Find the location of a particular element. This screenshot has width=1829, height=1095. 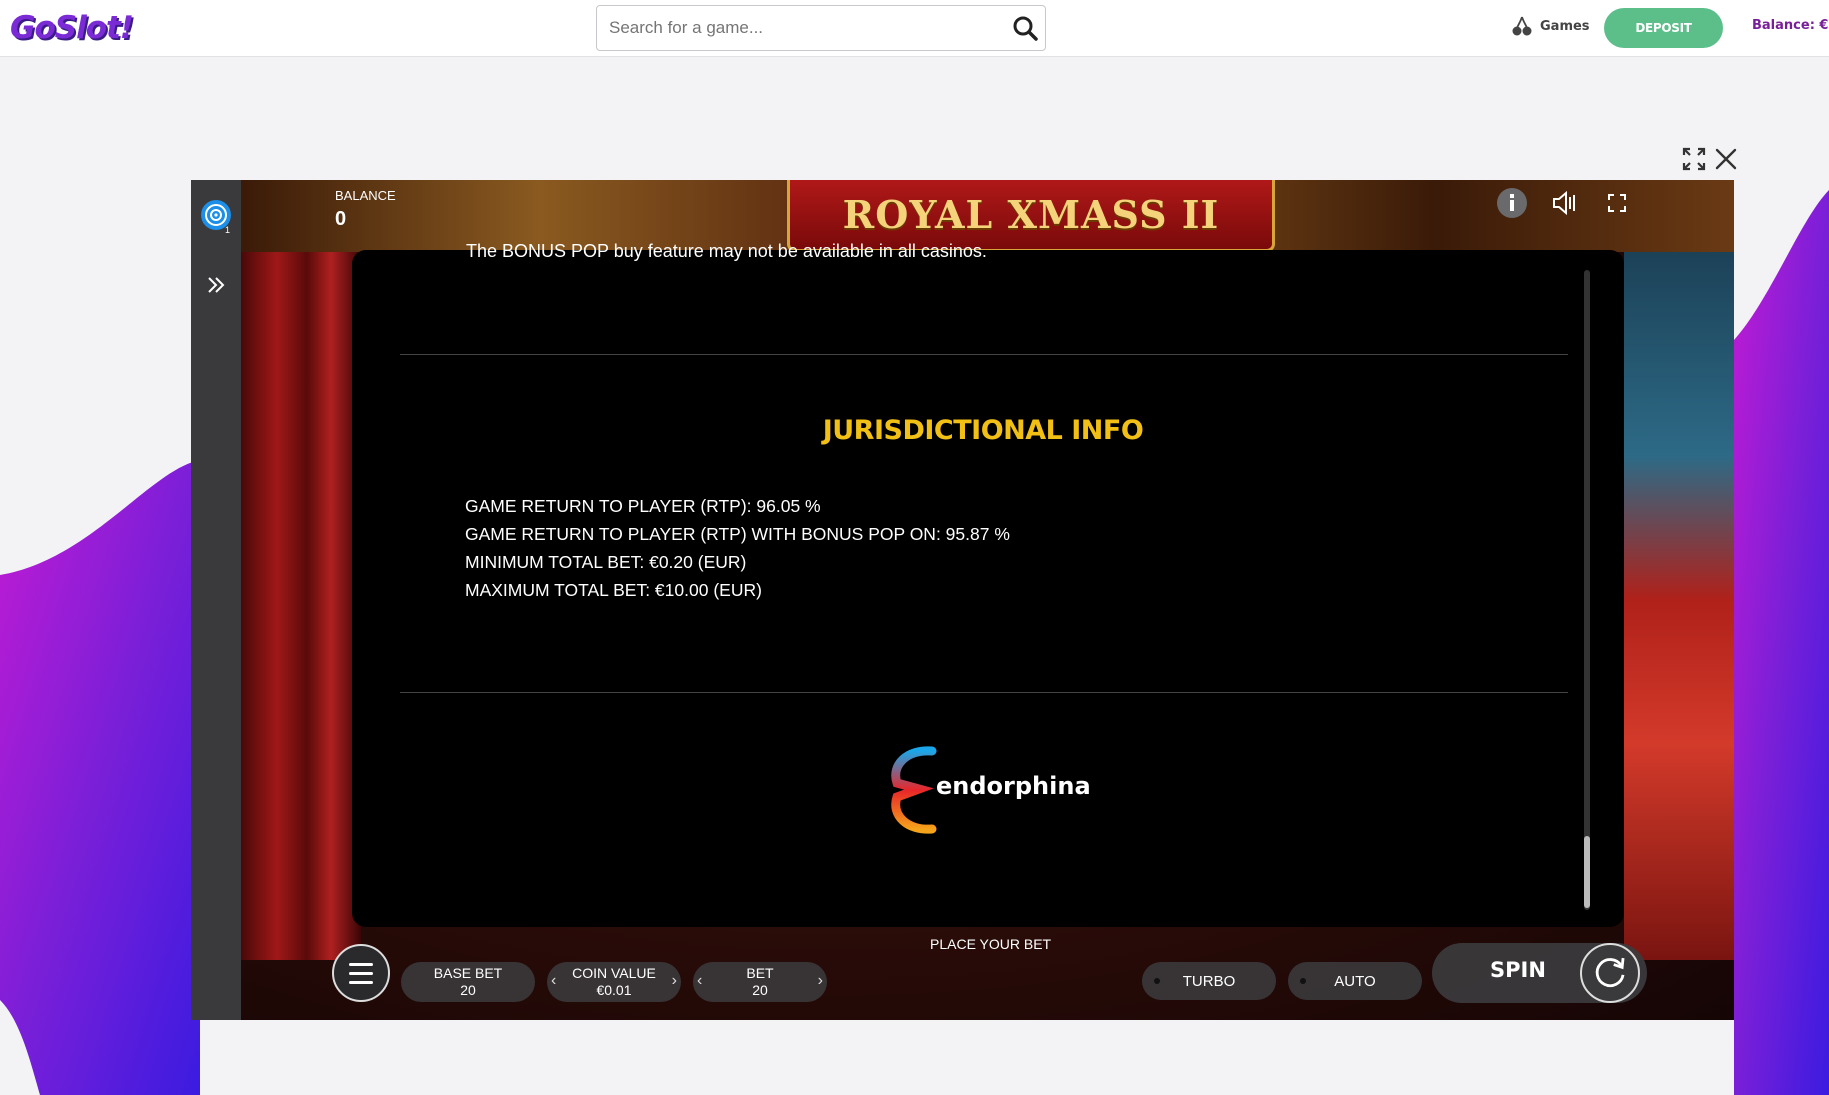

santa-decoration is located at coordinates (1679, 600).